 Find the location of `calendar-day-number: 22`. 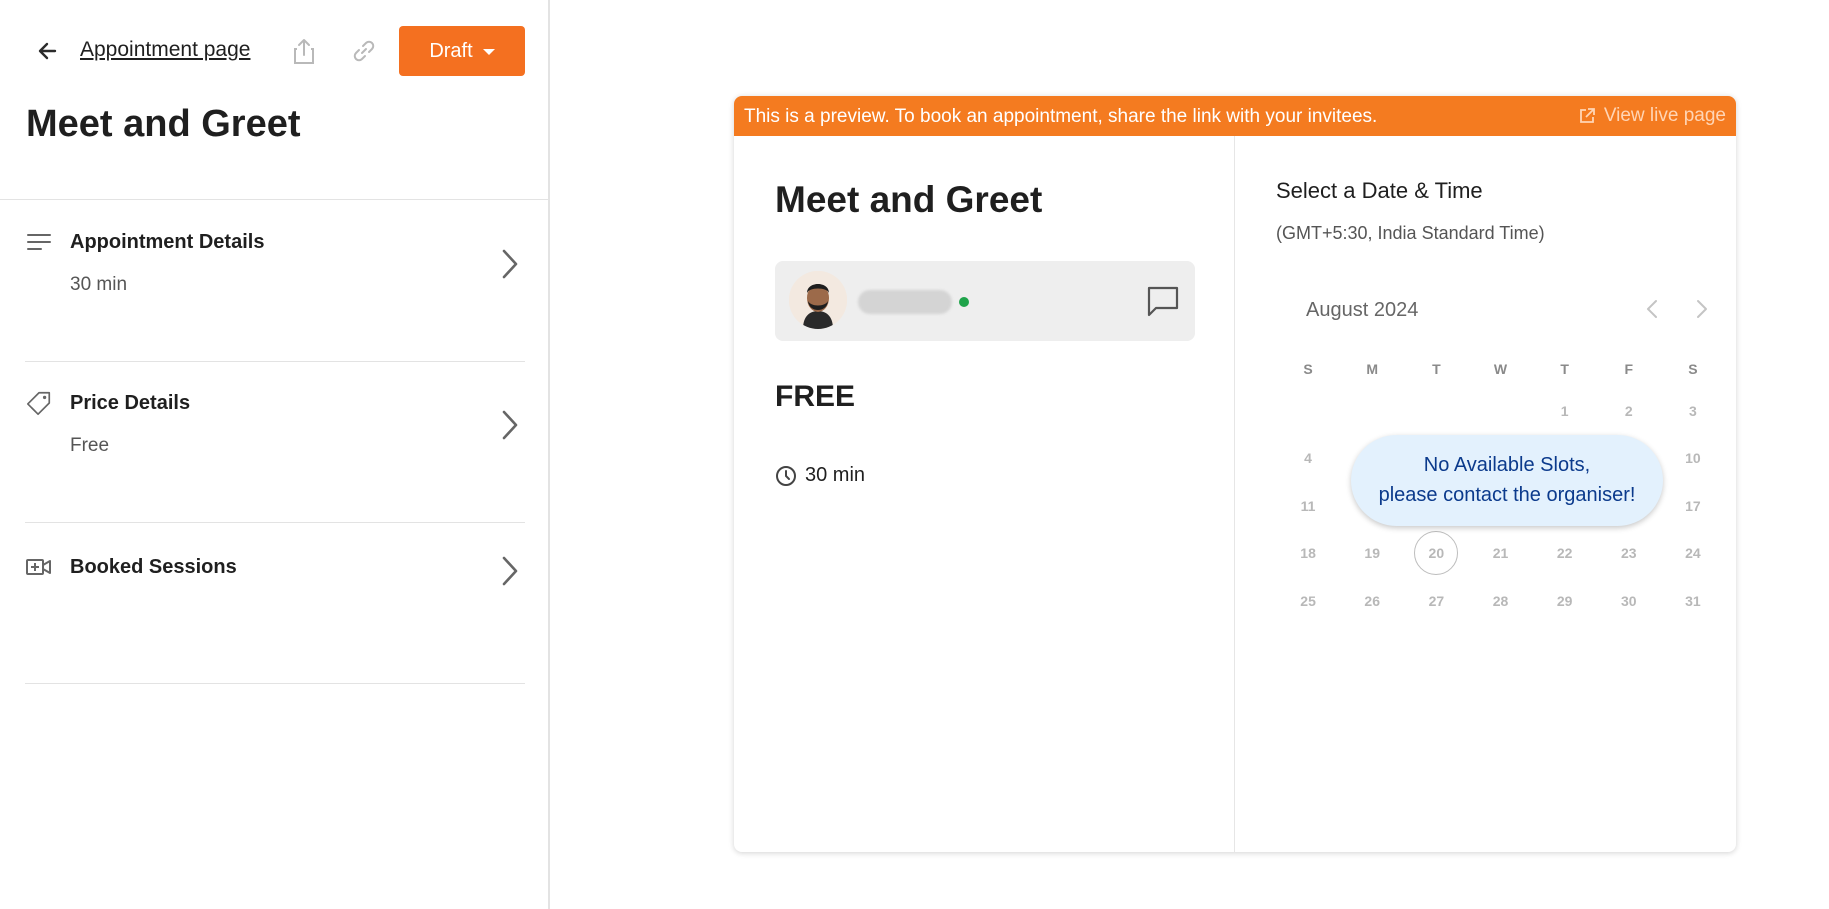

calendar-day-number: 22 is located at coordinates (1564, 553).